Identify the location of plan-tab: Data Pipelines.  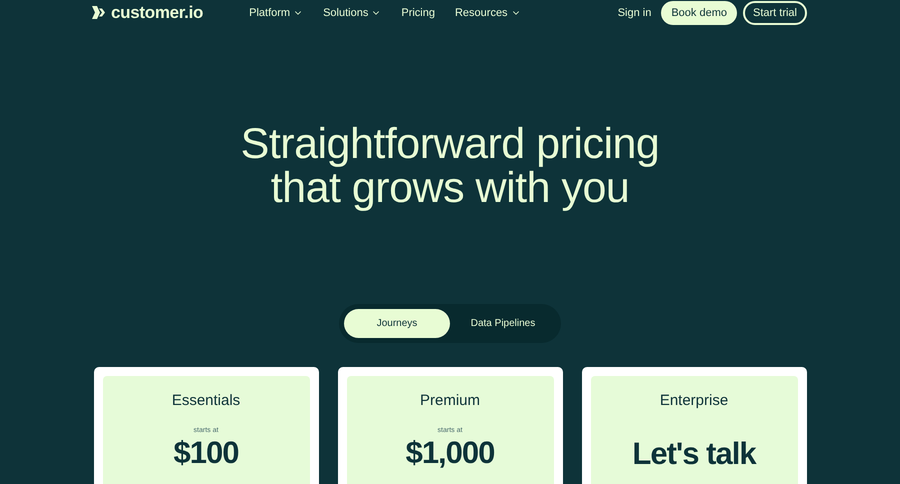
(503, 323).